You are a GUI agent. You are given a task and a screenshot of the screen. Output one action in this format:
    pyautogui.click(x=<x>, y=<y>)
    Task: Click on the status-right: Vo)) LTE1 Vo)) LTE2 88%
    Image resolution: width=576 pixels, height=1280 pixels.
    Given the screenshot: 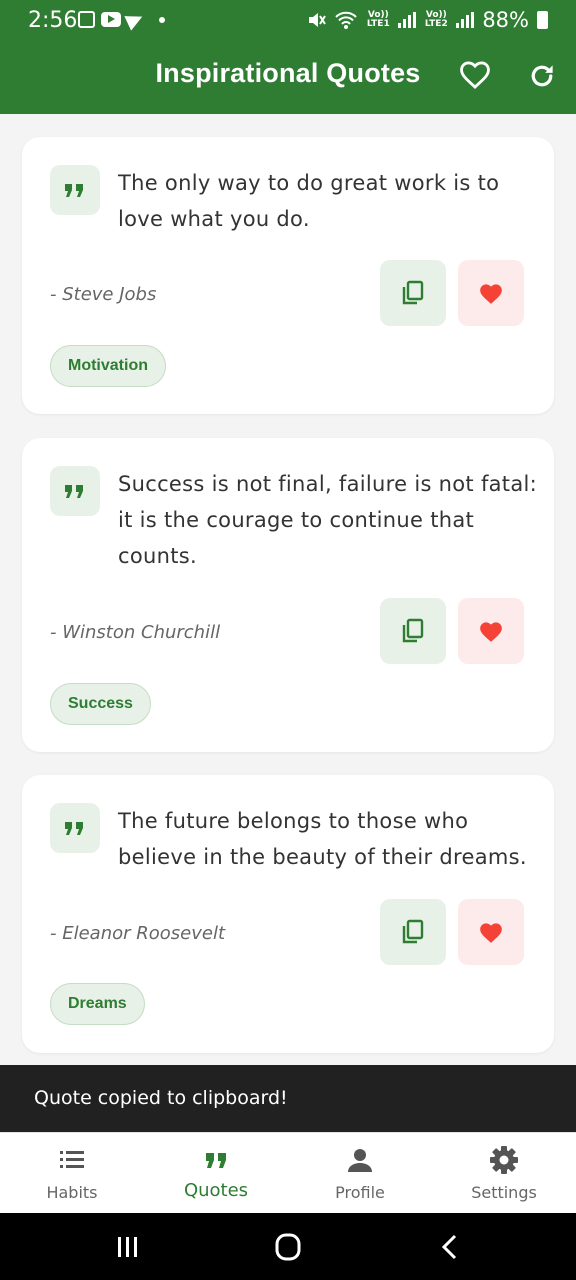 What is the action you would take?
    pyautogui.click(x=427, y=20)
    